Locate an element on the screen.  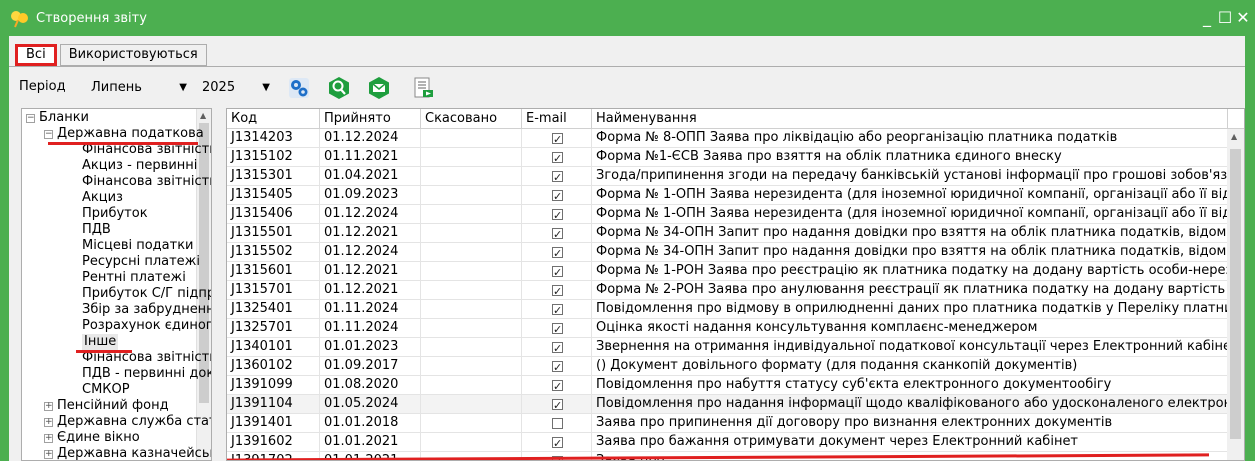
tree-node-treasury: + Державна казначейська служба is located at coordinates (127, 453).